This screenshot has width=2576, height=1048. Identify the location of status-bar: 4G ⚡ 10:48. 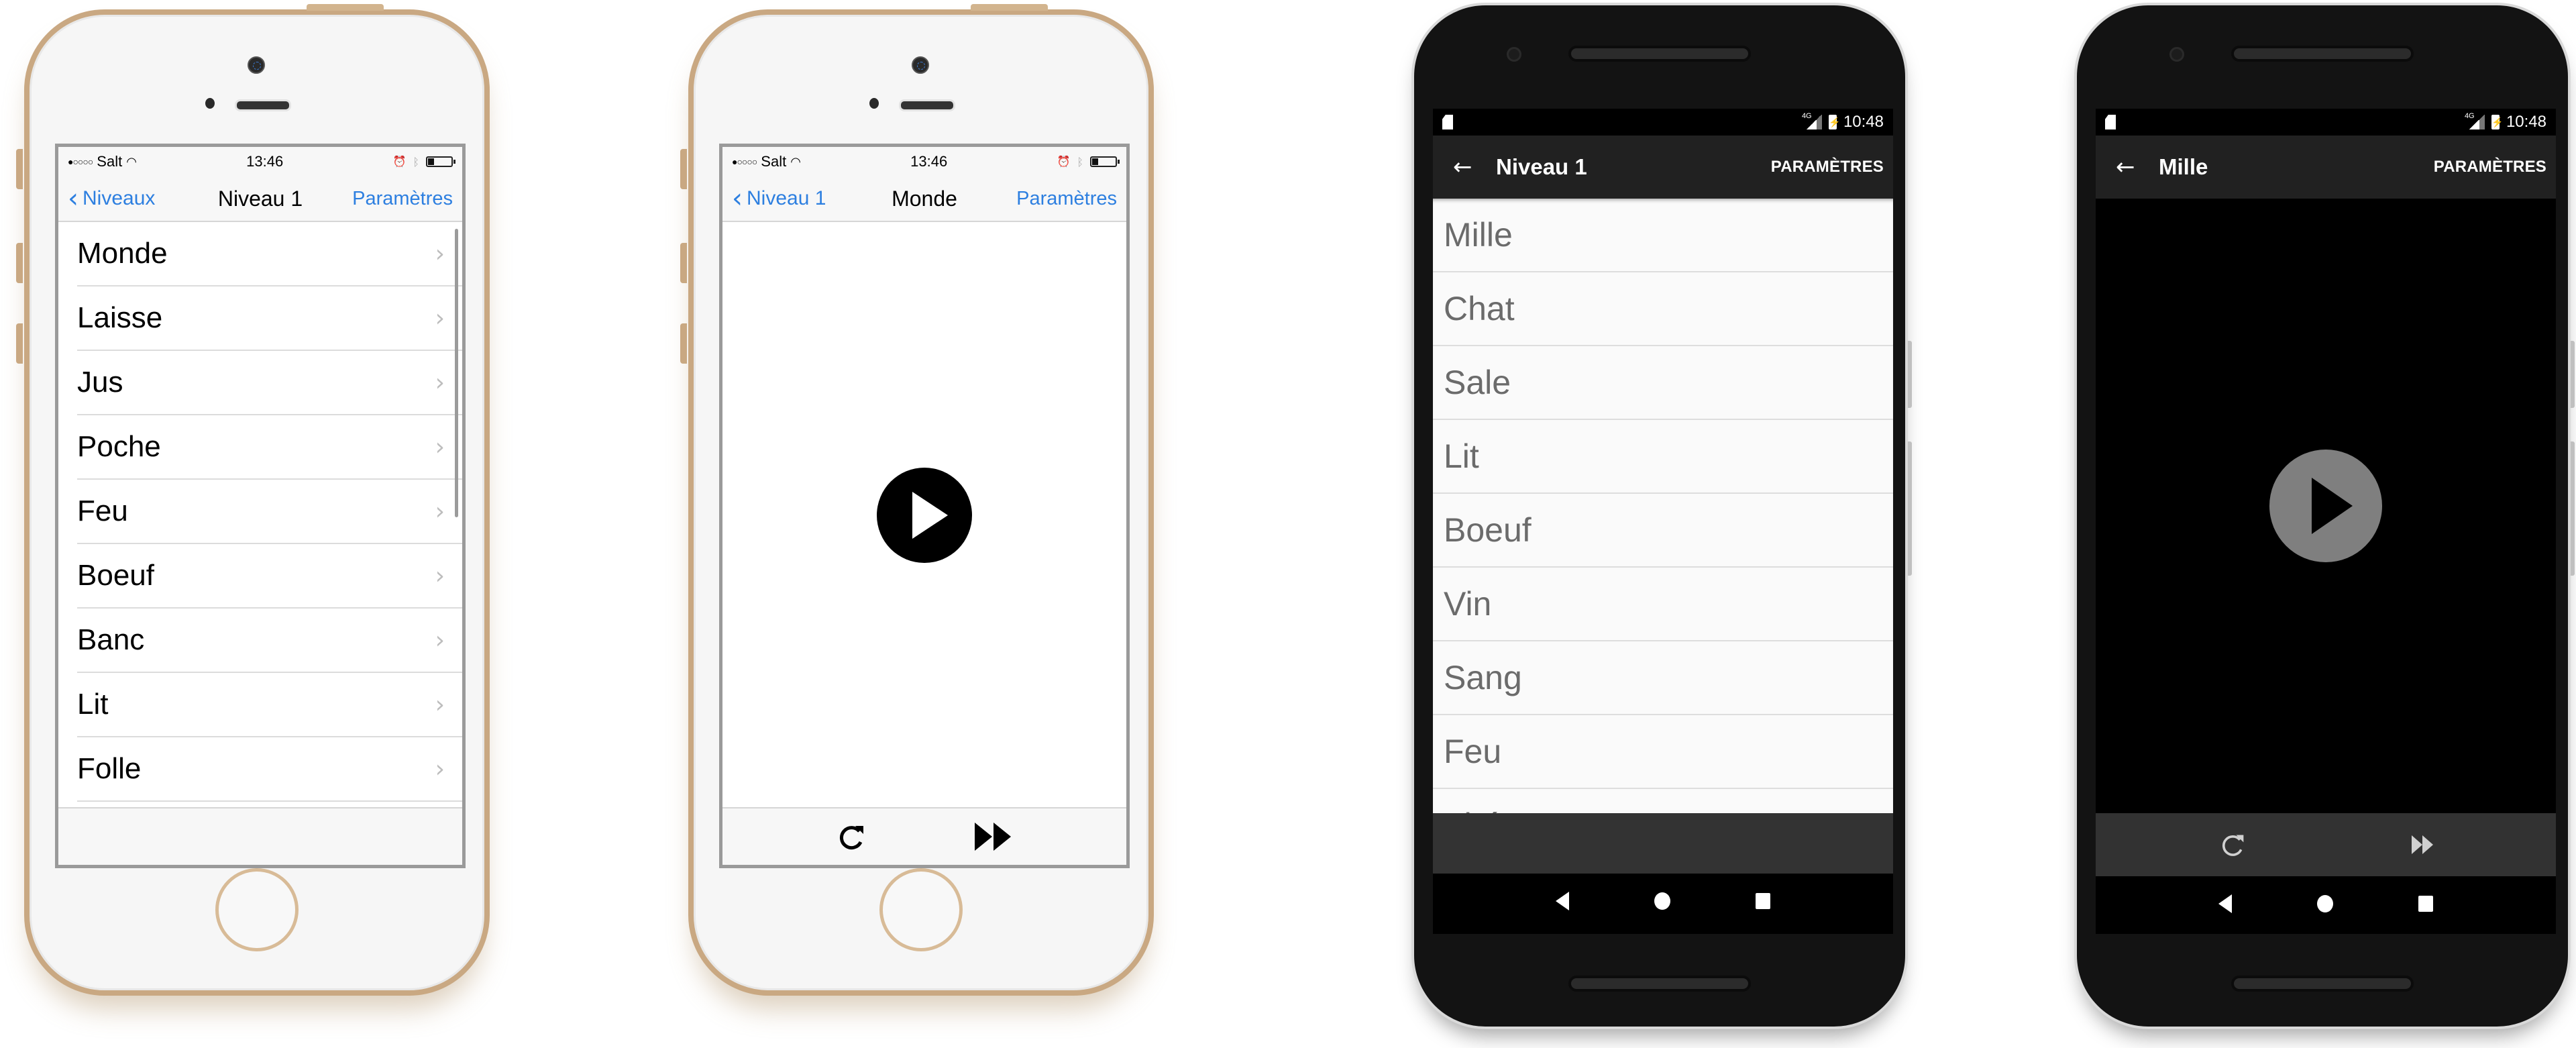
(1663, 122).